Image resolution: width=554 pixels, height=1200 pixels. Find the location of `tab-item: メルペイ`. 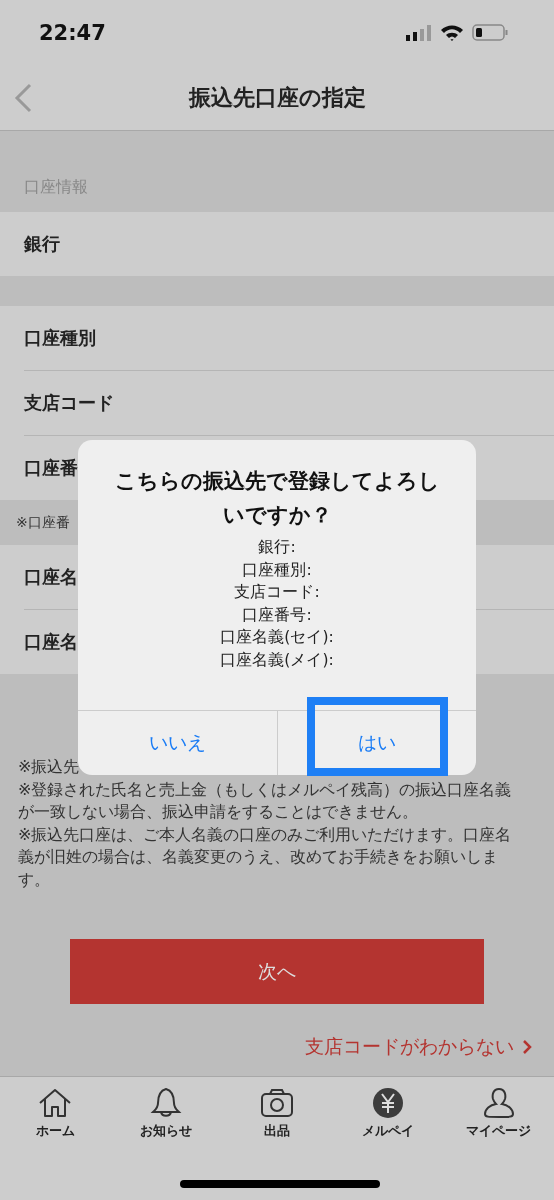

tab-item: メルペイ is located at coordinates (387, 1113).